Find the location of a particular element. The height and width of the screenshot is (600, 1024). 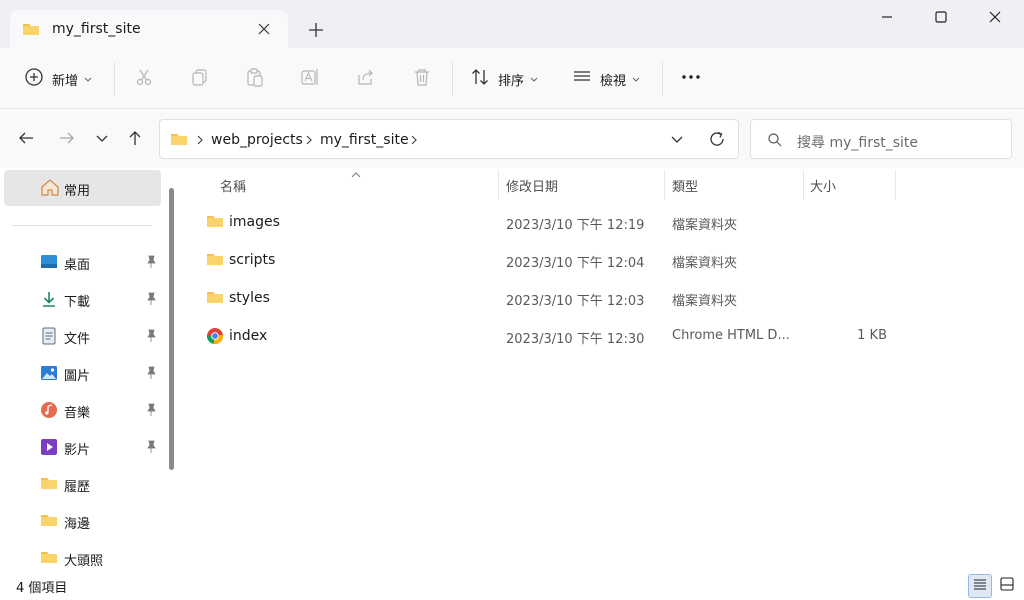

refresh-icon is located at coordinates (717, 141).